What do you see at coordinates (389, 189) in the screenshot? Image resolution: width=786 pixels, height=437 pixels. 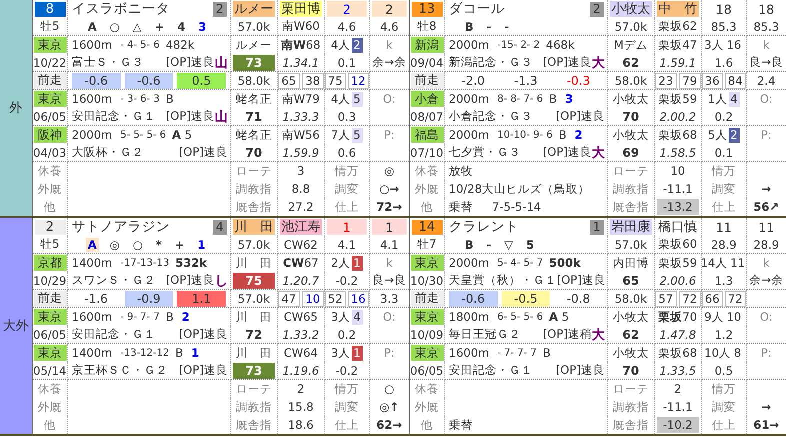 I see `trend-mark: ○→` at bounding box center [389, 189].